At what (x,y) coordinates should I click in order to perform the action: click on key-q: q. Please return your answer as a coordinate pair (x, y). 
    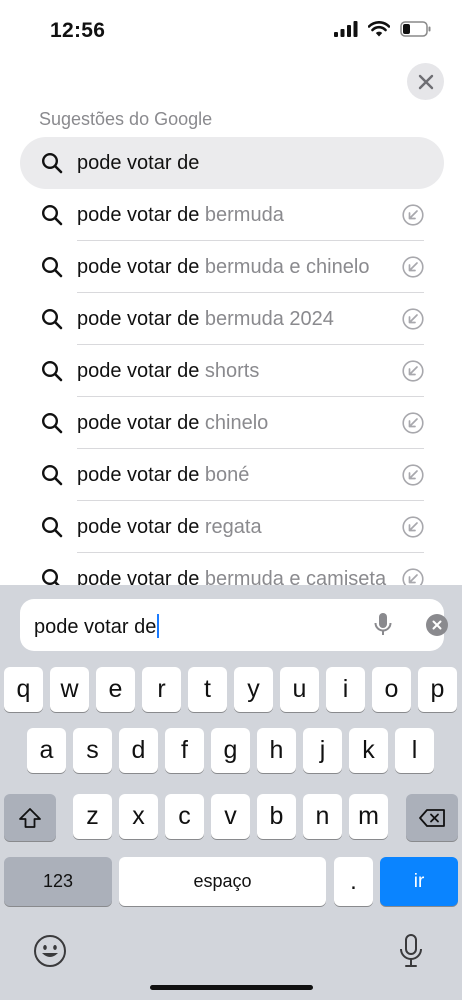
    Looking at the image, I should click on (23, 689).